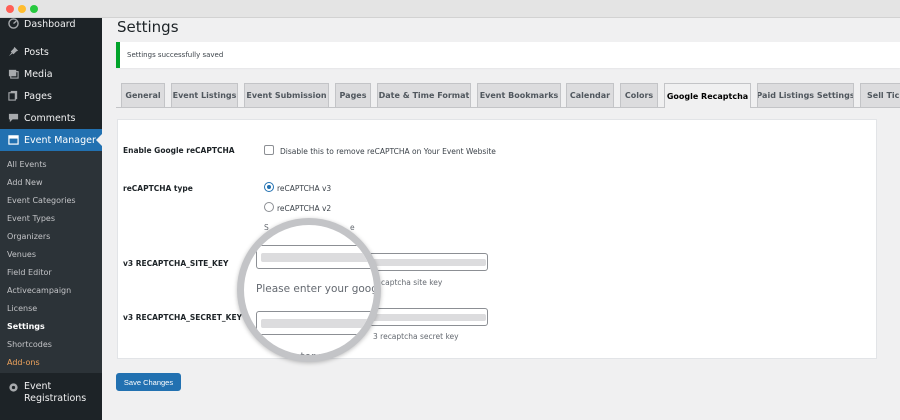  Describe the element at coordinates (31, 218) in the screenshot. I see `submenu-event-types: Event Types` at that location.